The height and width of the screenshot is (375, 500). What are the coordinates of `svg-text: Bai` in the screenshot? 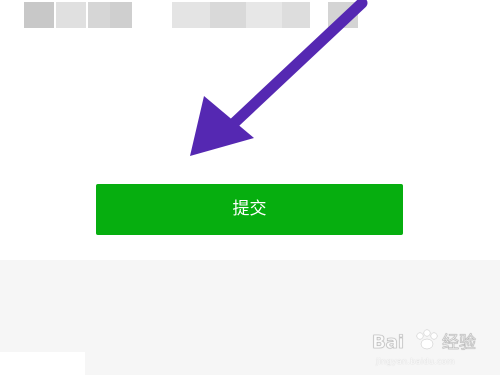 It's located at (388, 342).